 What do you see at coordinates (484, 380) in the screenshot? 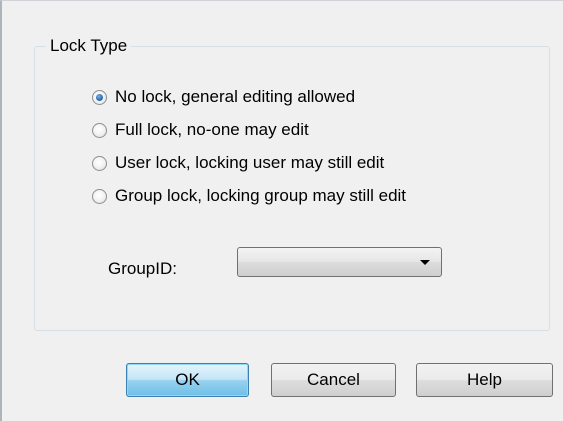
I see `help-button: Help` at bounding box center [484, 380].